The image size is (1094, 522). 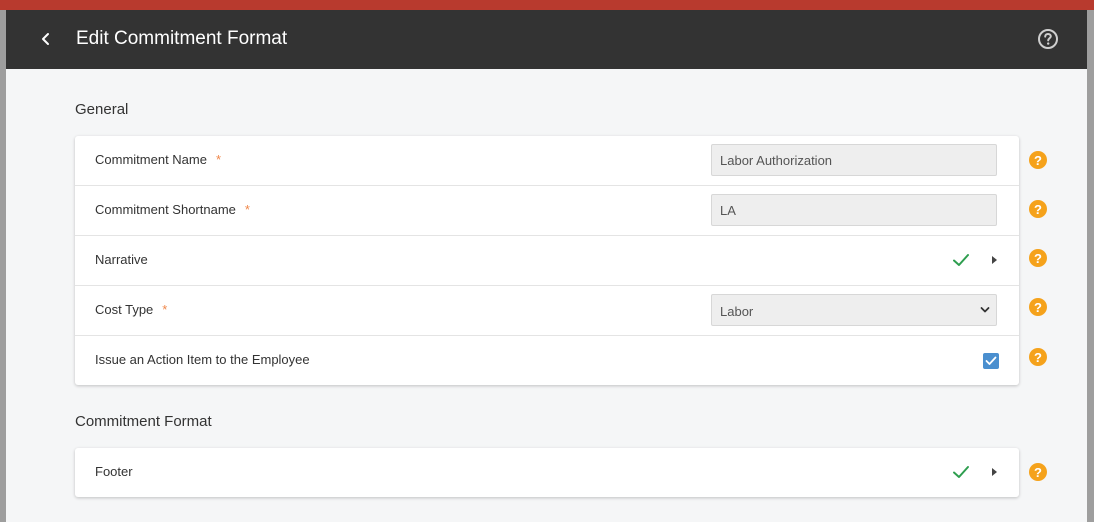 What do you see at coordinates (547, 5) in the screenshot?
I see `background-app-bar` at bounding box center [547, 5].